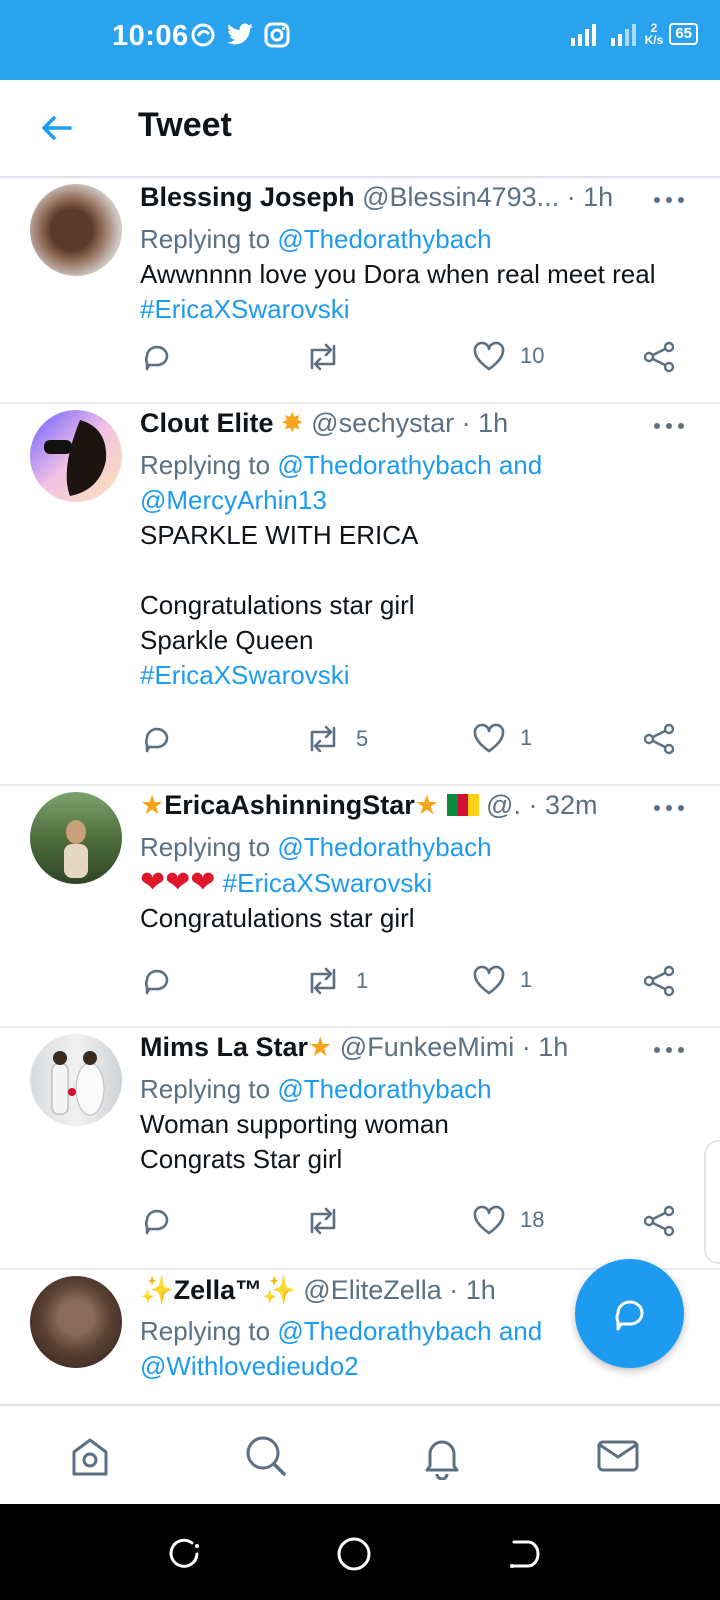 The height and width of the screenshot is (1600, 720). I want to click on nav-home, so click(90, 1456).